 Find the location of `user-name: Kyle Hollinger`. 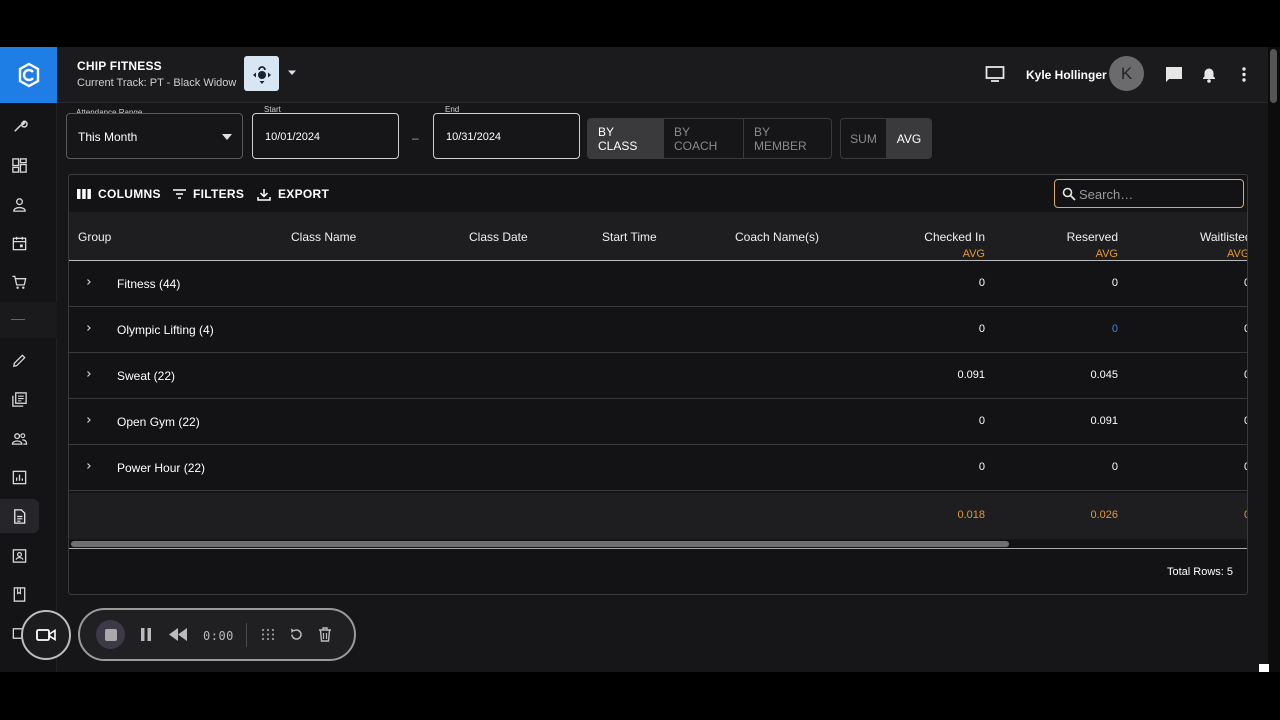

user-name: Kyle Hollinger is located at coordinates (1066, 75).